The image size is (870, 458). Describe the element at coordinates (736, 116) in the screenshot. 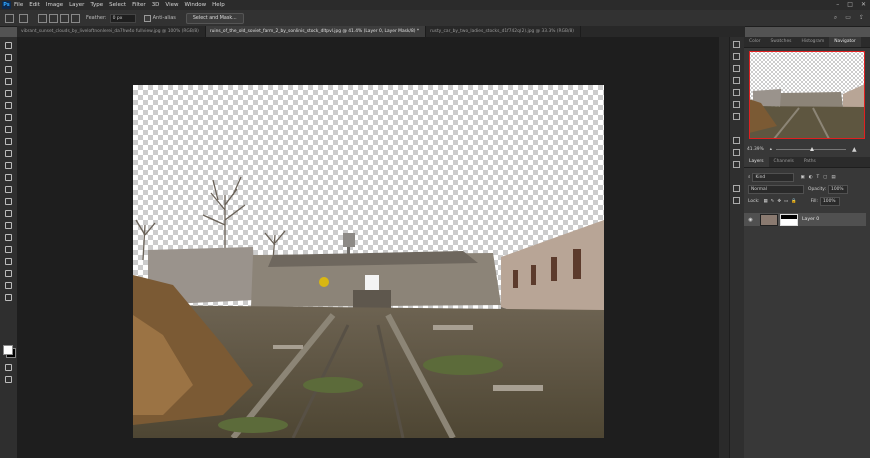

I see `swap-icon` at that location.